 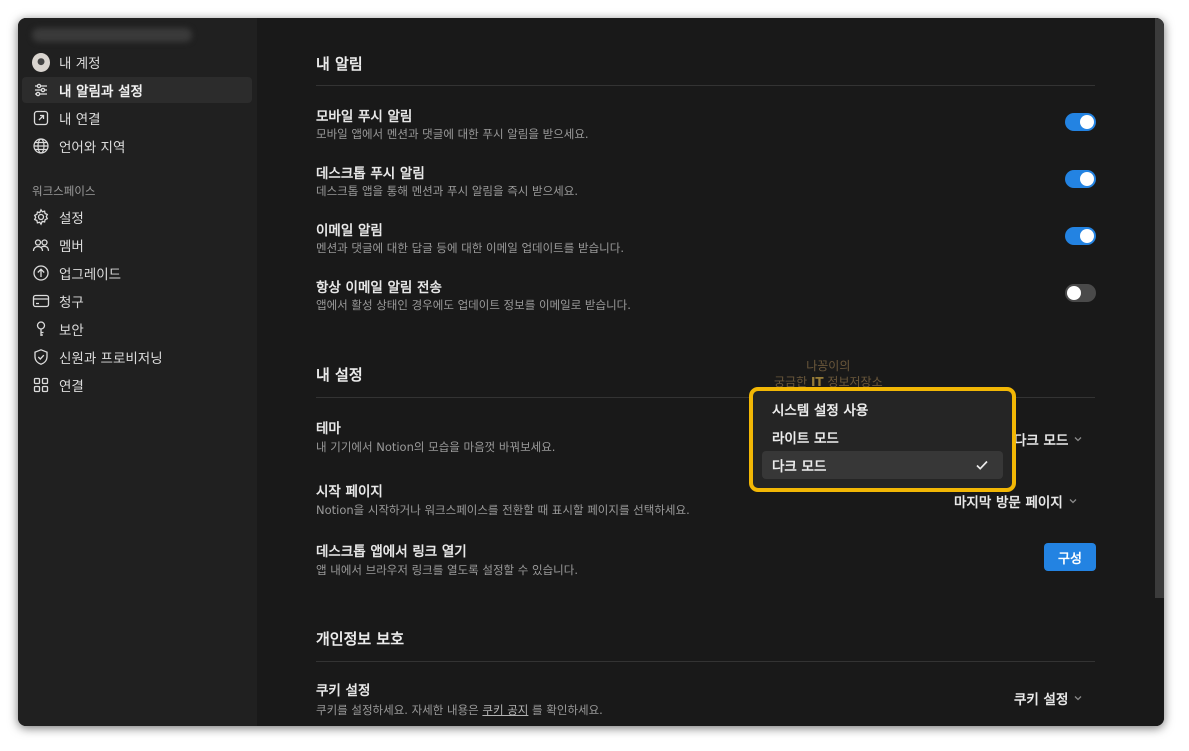 What do you see at coordinates (1070, 557) in the screenshot?
I see `configure-button: 구성` at bounding box center [1070, 557].